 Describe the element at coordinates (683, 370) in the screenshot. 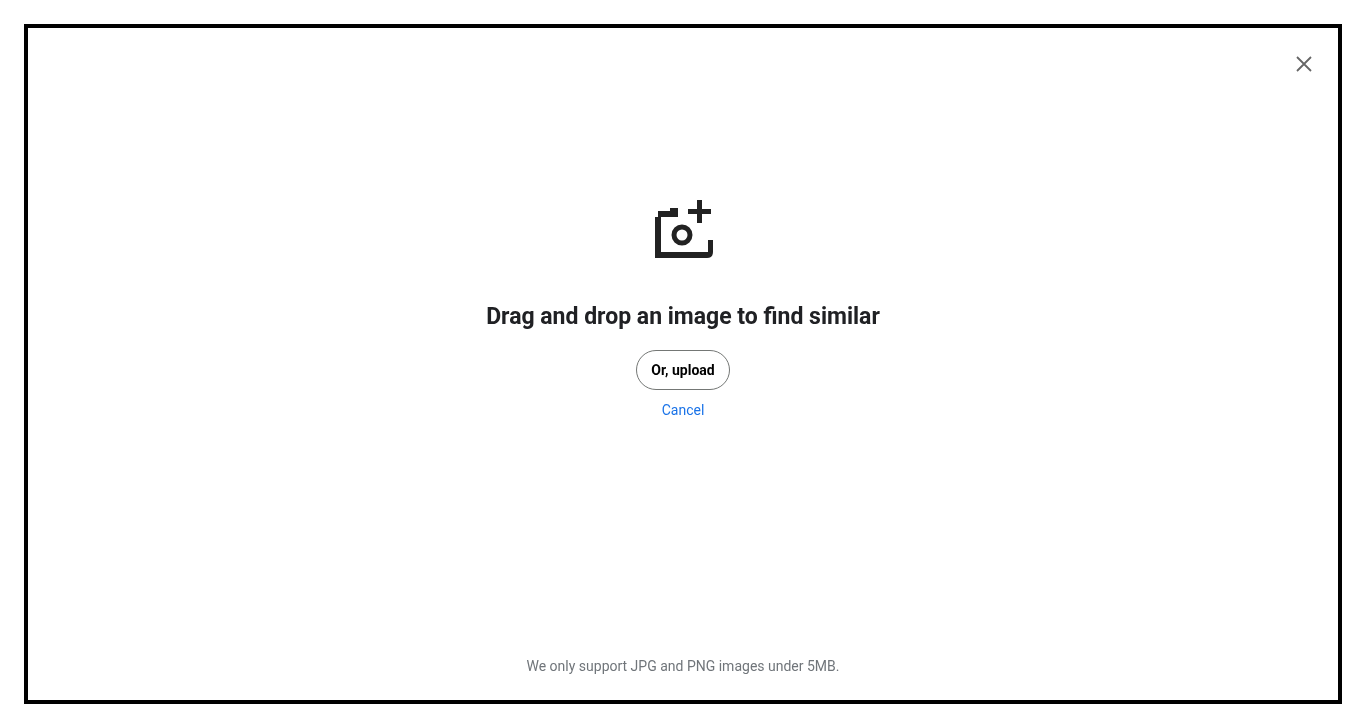

I see `upload-button: Or, upload` at that location.